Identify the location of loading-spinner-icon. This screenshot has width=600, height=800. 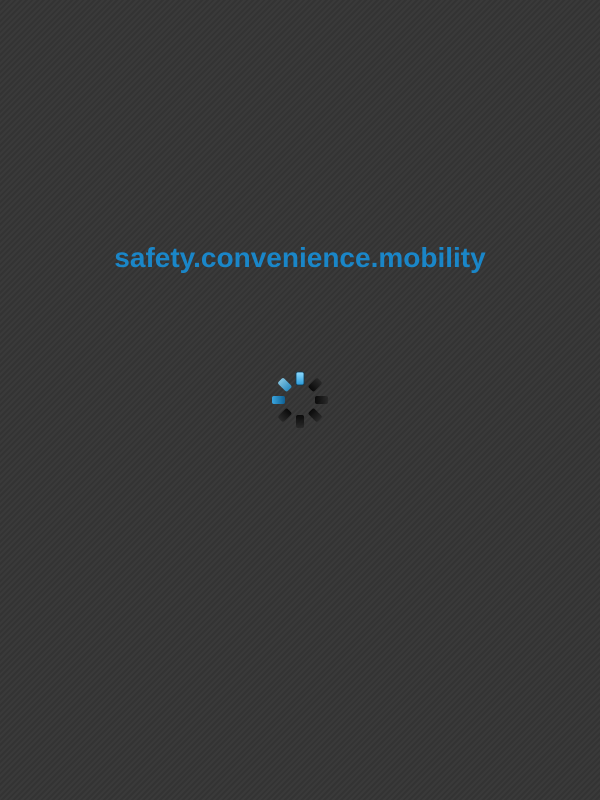
(300, 400).